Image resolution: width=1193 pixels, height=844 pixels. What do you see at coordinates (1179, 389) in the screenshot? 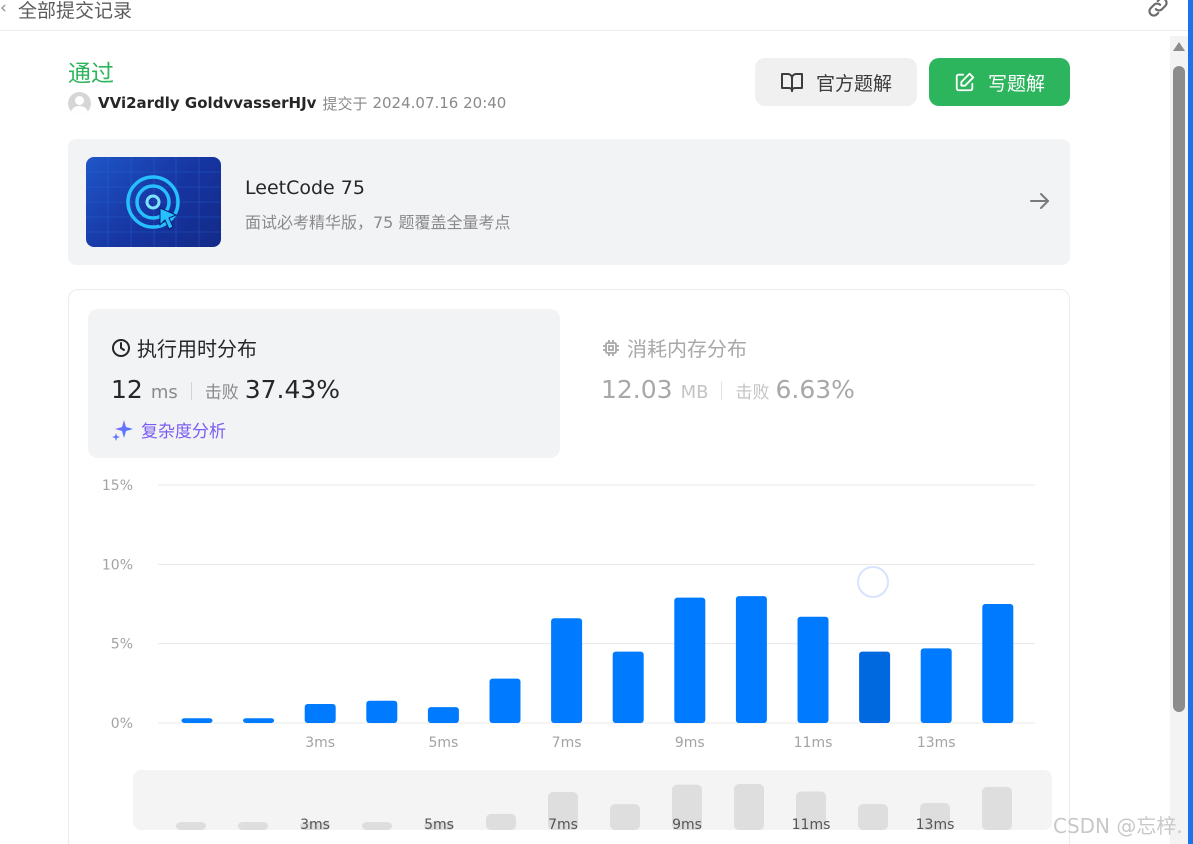
I see `scroll-thumb` at bounding box center [1179, 389].